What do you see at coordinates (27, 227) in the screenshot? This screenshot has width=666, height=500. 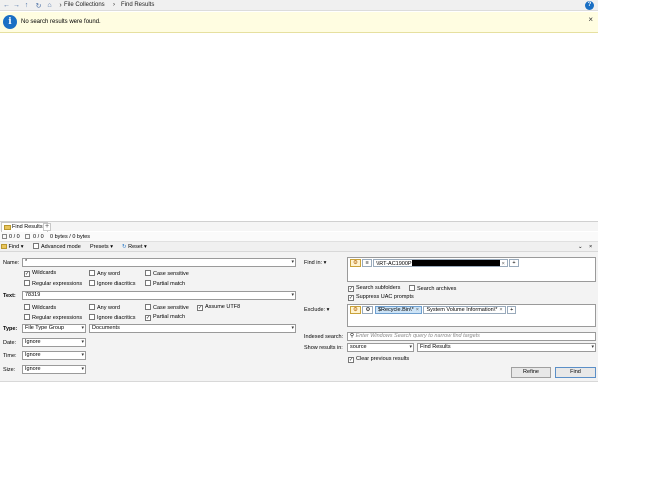 I see `tab-label: Find Results` at bounding box center [27, 227].